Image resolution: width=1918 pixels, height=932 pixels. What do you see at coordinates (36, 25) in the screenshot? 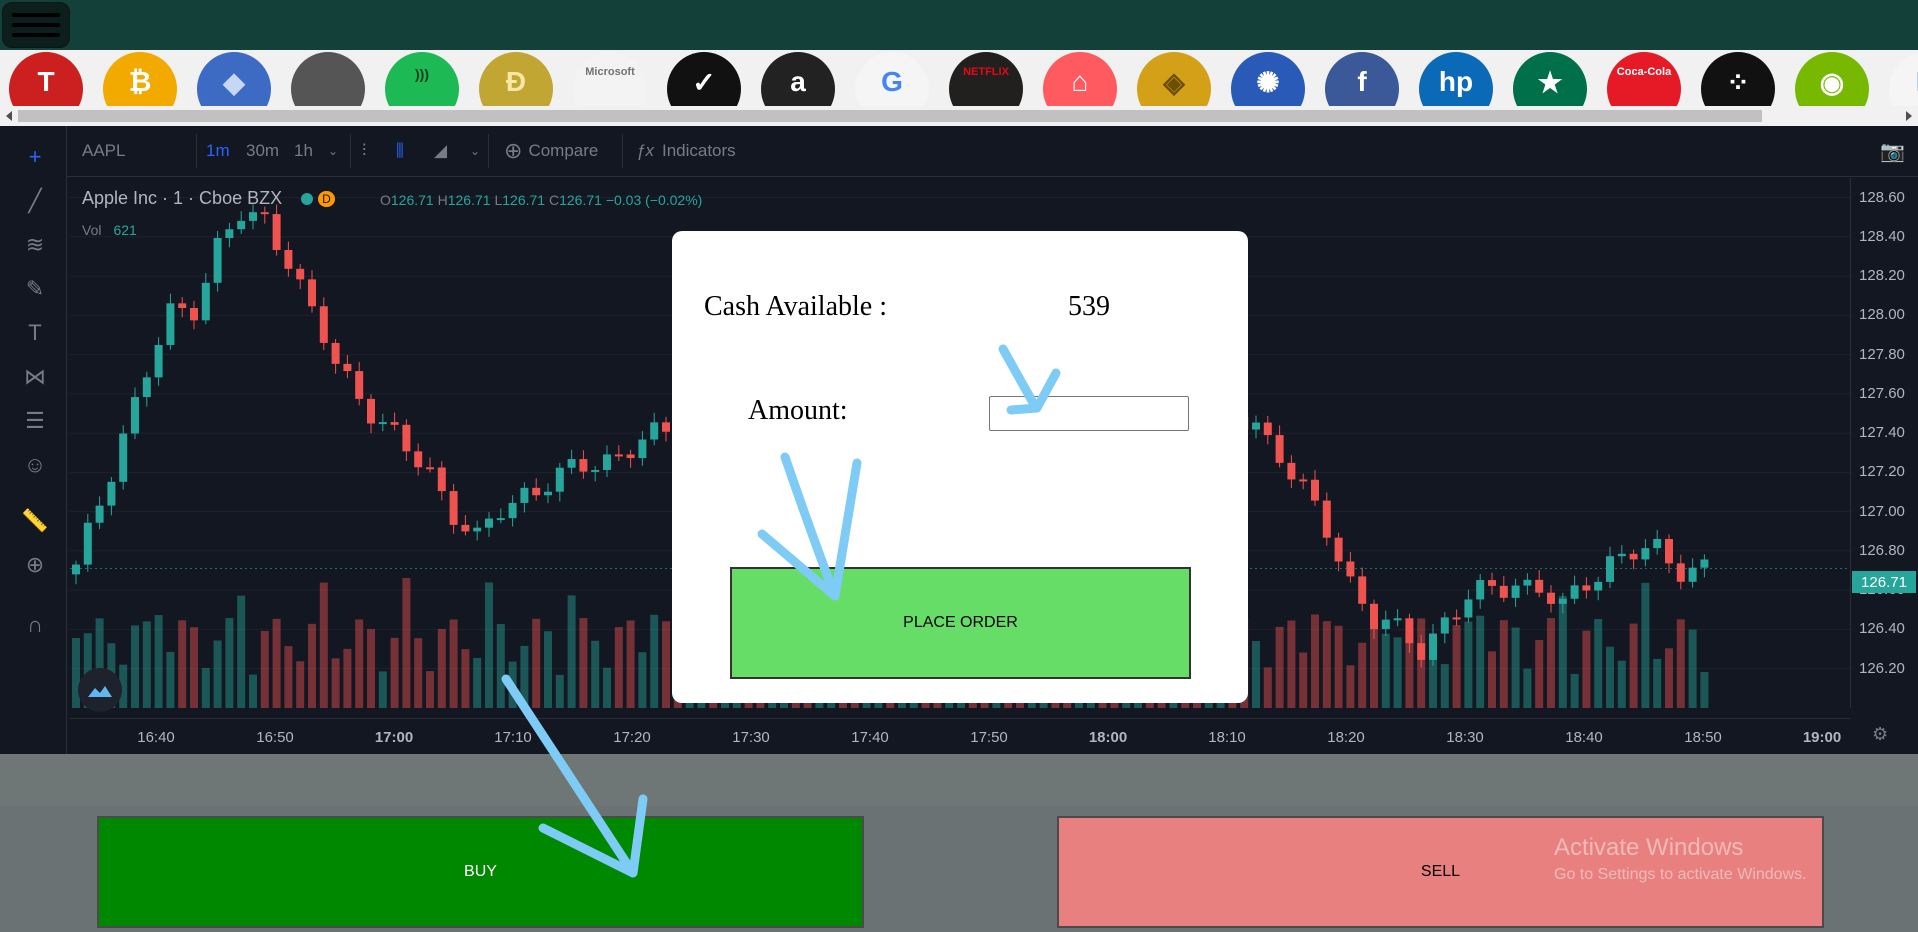
I see `menu-hamburger-icon` at bounding box center [36, 25].